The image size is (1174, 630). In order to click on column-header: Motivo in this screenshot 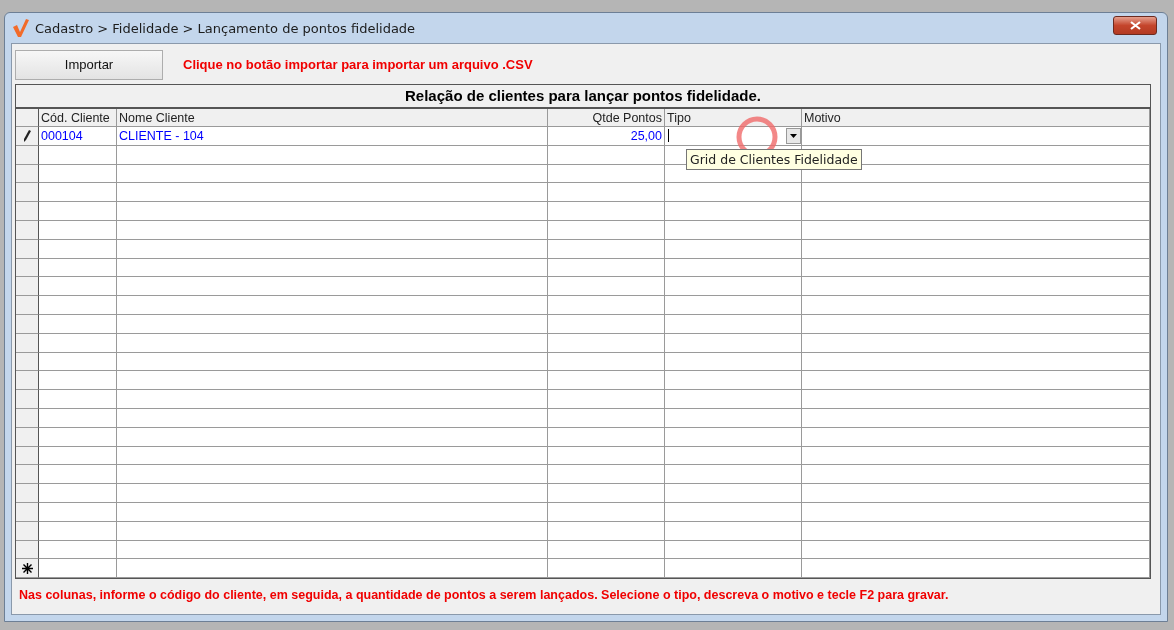, I will do `click(976, 118)`.